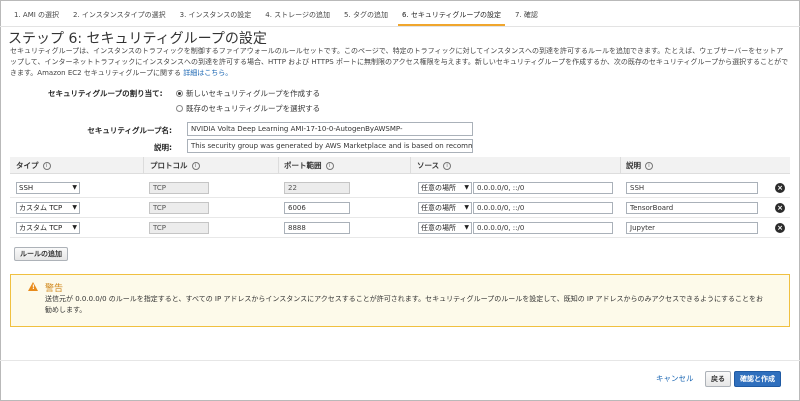  I want to click on group-name-label: セキュリティグループ名:, so click(129, 130).